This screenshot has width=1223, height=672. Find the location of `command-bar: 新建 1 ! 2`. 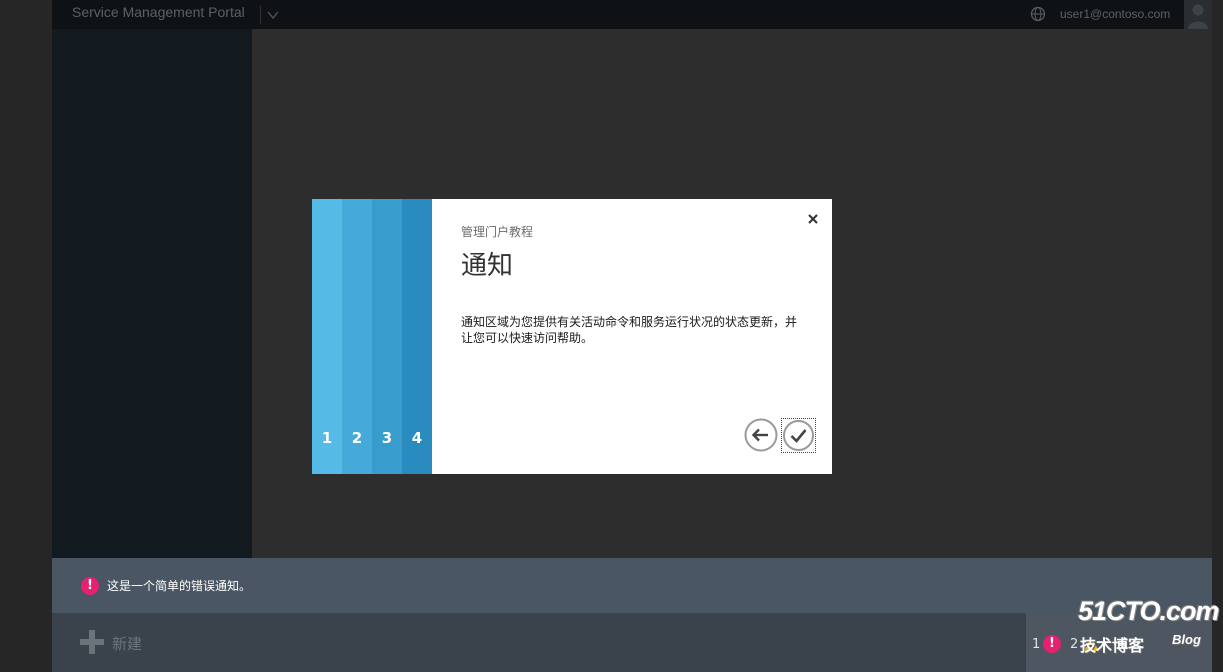

command-bar: 新建 1 ! 2 is located at coordinates (632, 642).